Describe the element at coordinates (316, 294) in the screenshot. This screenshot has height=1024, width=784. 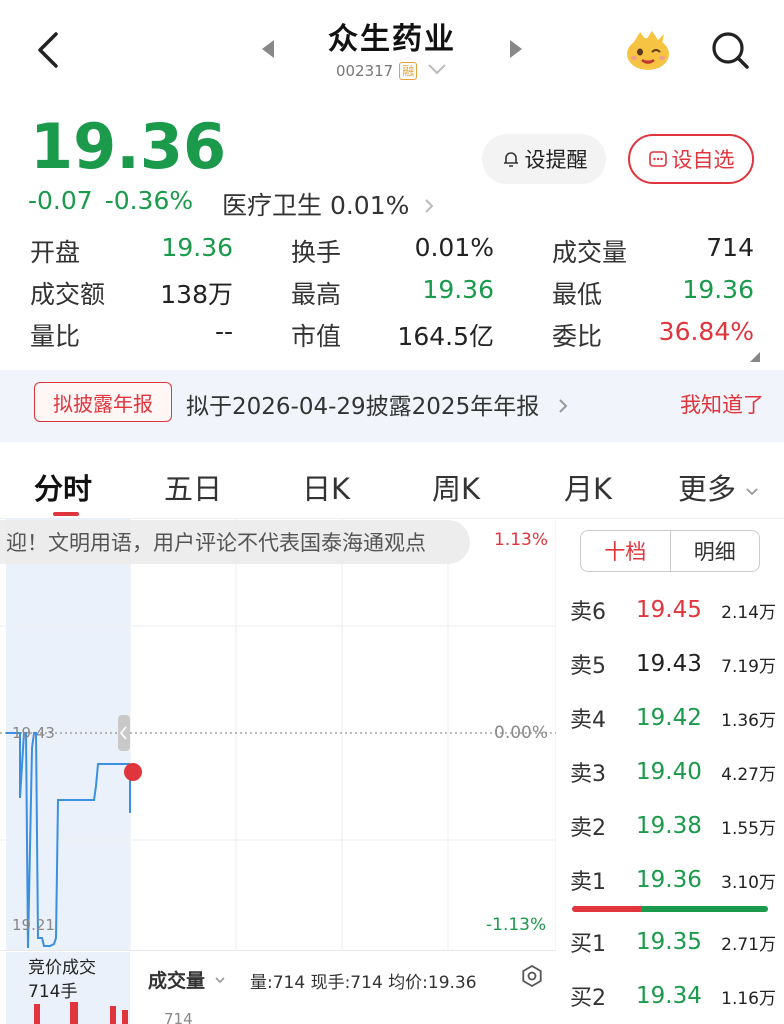
I see `stat-label: 最高` at that location.